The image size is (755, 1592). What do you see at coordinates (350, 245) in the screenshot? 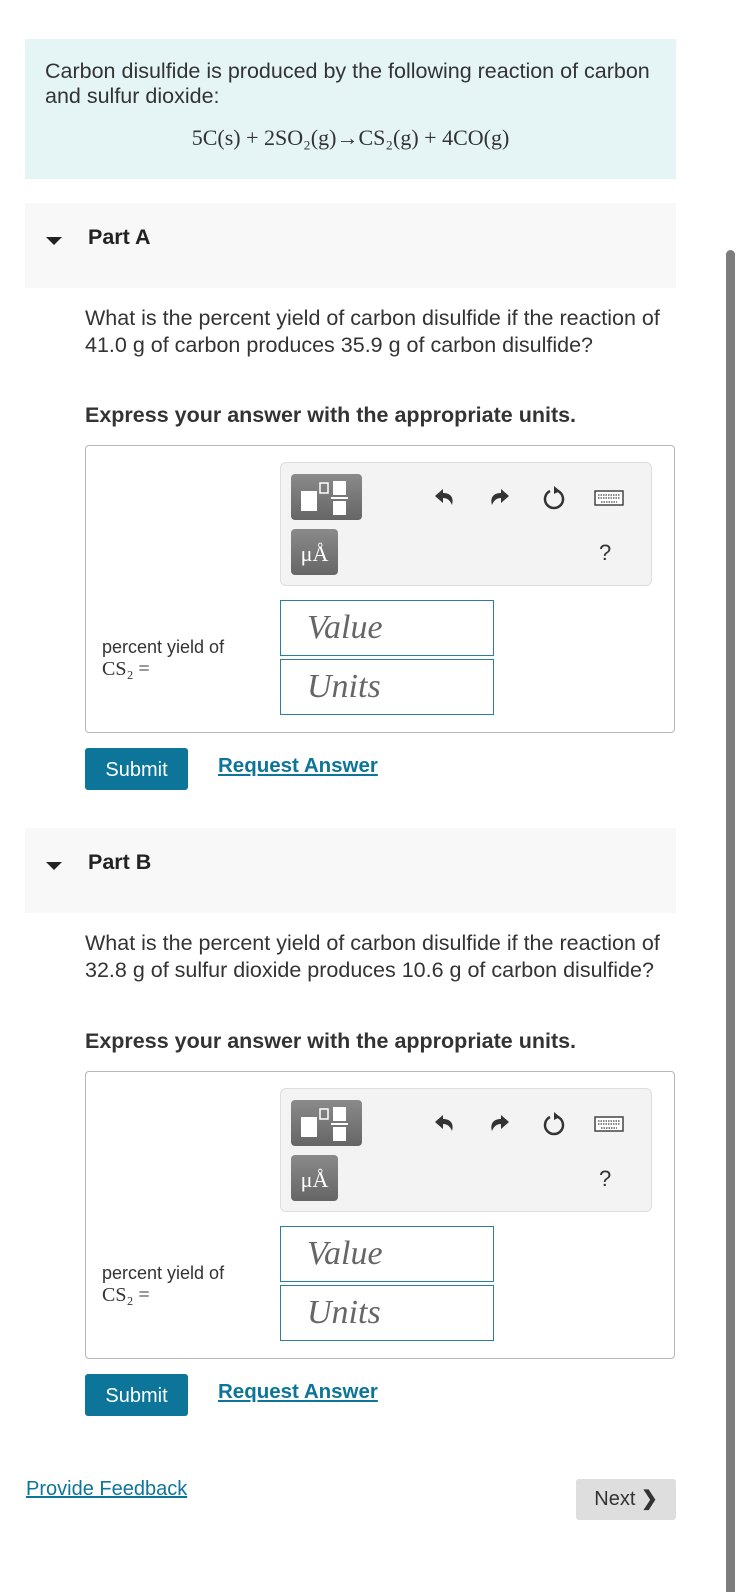
I see `part-a-header: Part A` at bounding box center [350, 245].